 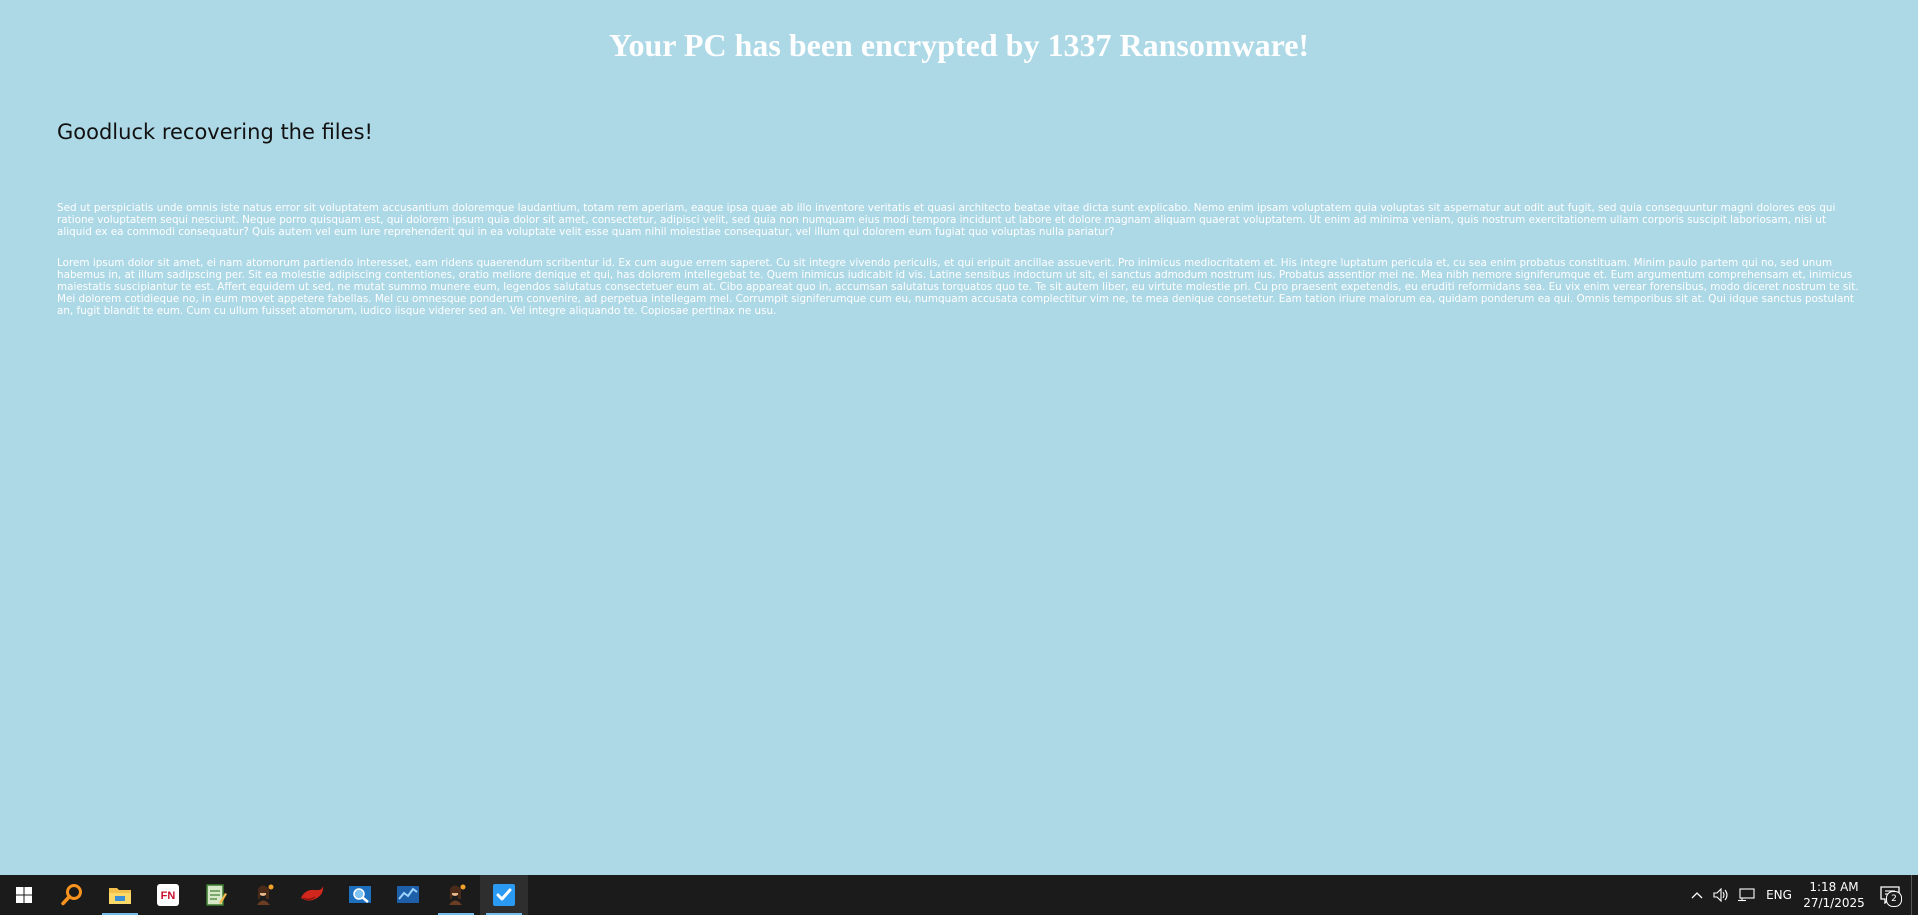 What do you see at coordinates (1834, 895) in the screenshot?
I see `clock: 1:18 AM 27/1/2025` at bounding box center [1834, 895].